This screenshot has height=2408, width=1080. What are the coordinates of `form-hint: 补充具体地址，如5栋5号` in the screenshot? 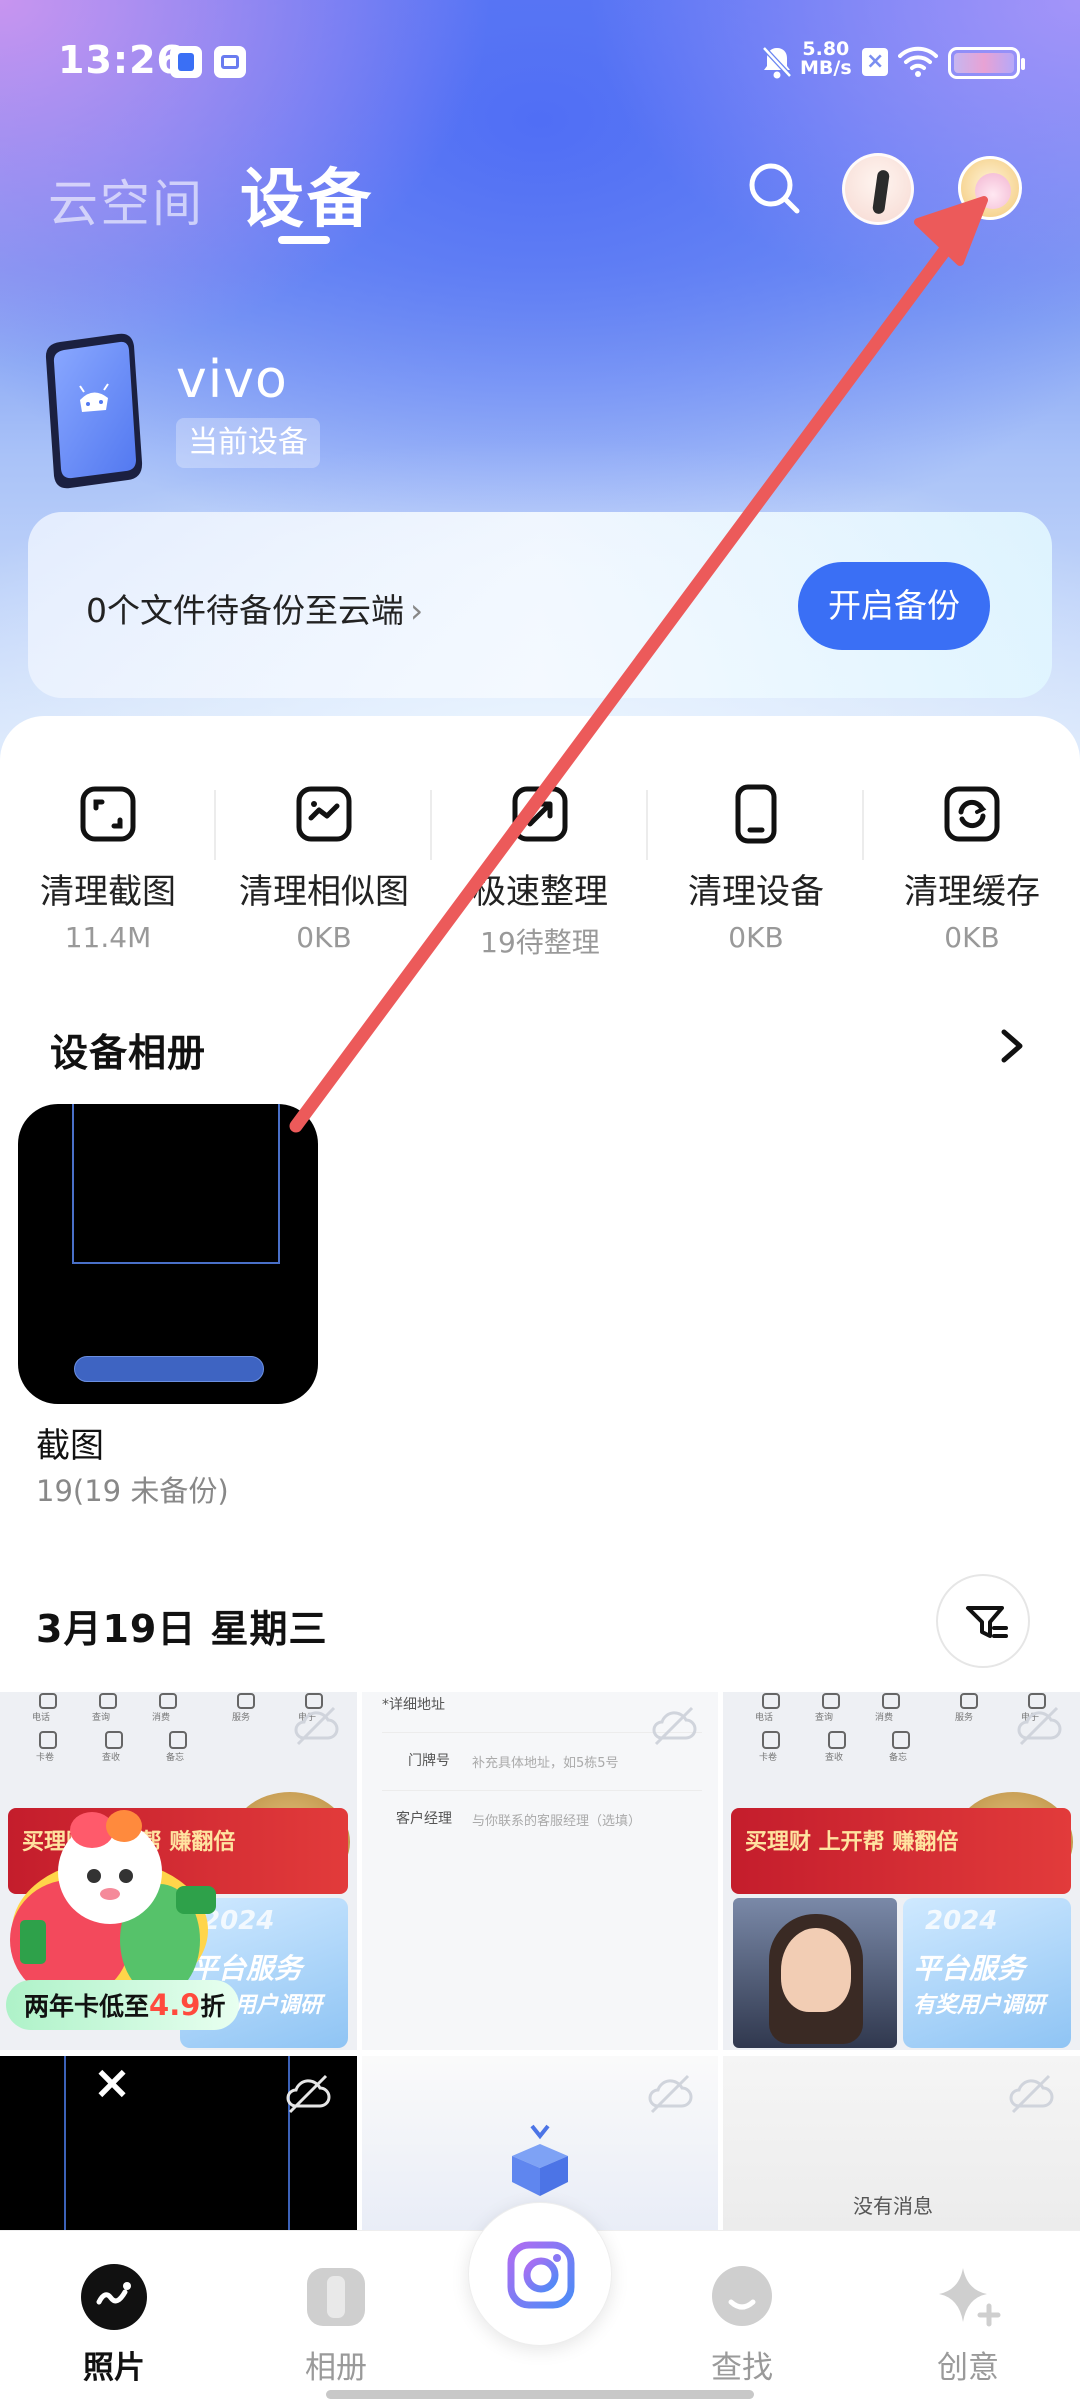 It's located at (545, 1763).